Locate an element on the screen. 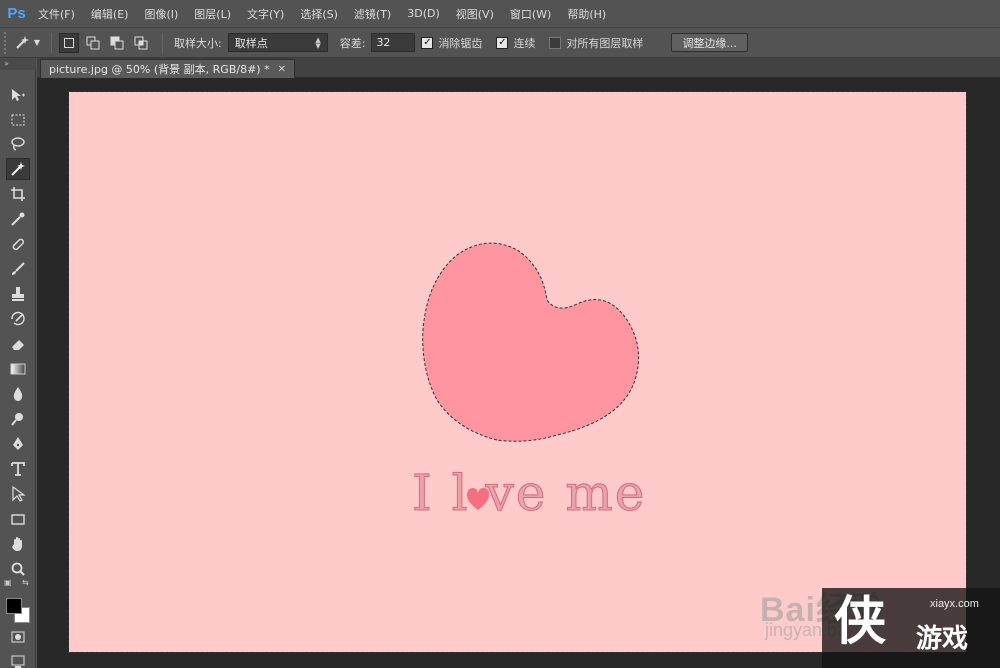 This screenshot has width=1000, height=668. love-text-end: ve me is located at coordinates (566, 493).